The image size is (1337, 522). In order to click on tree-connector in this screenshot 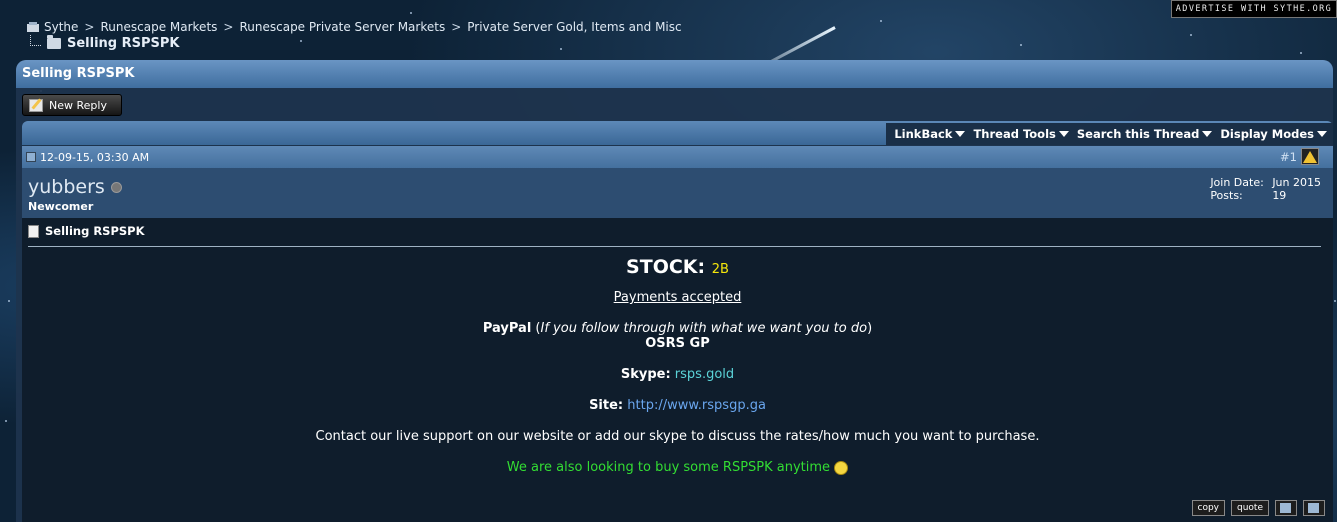, I will do `click(35, 40)`.